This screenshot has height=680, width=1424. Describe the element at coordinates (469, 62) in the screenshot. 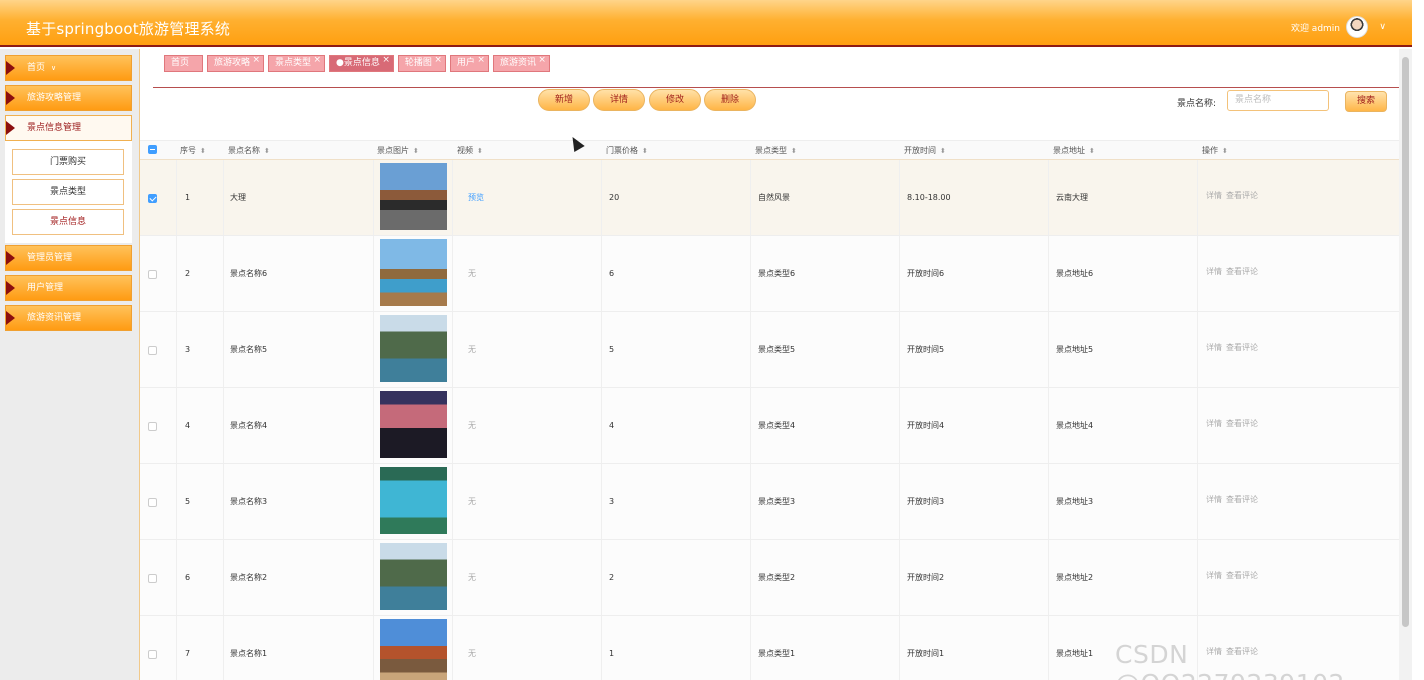

I see `tab-user: 用户 ×` at that location.